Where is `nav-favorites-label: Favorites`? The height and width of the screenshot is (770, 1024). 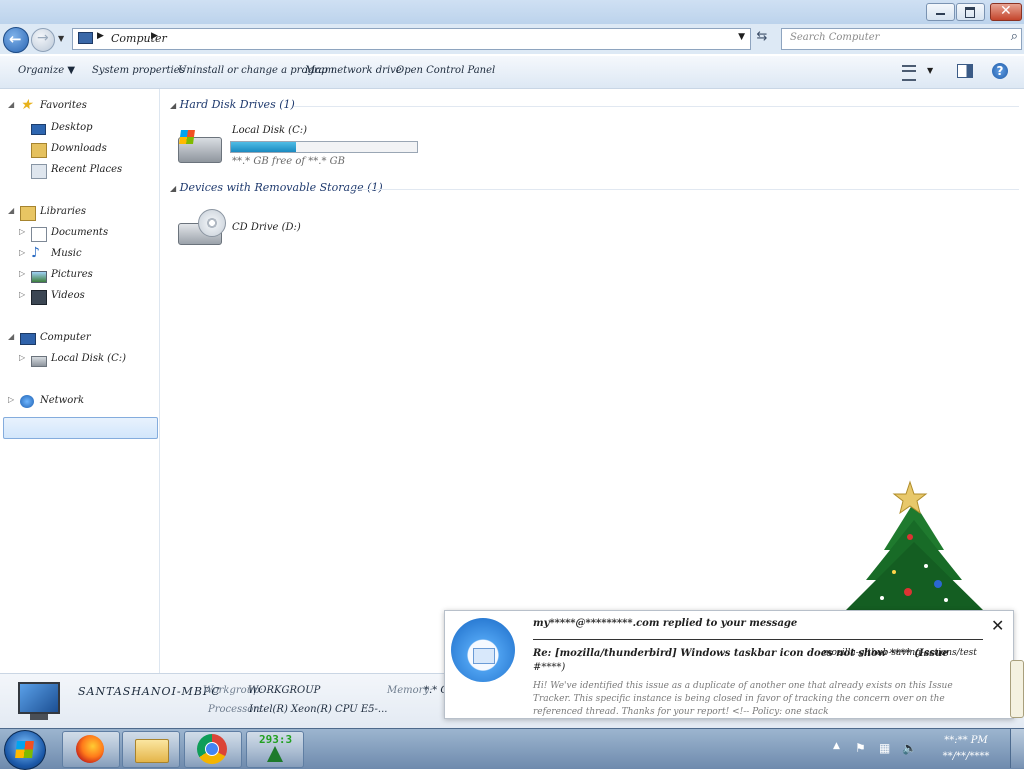 nav-favorites-label: Favorites is located at coordinates (63, 105).